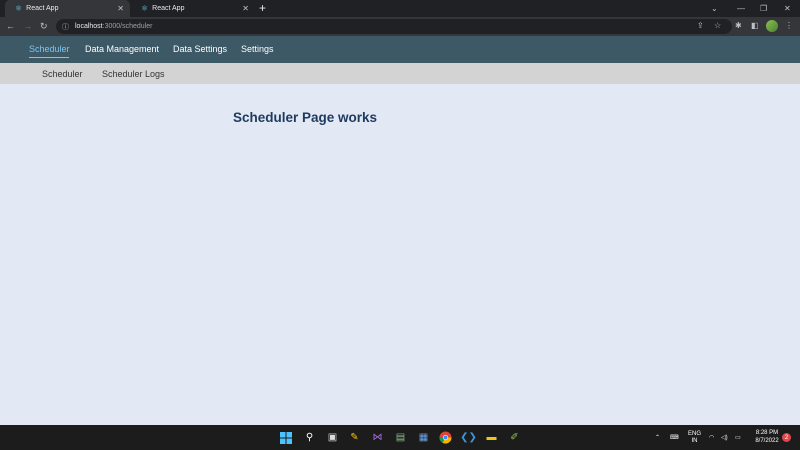 The height and width of the screenshot is (450, 800). I want to click on wifi-icon: ◠, so click(711, 437).